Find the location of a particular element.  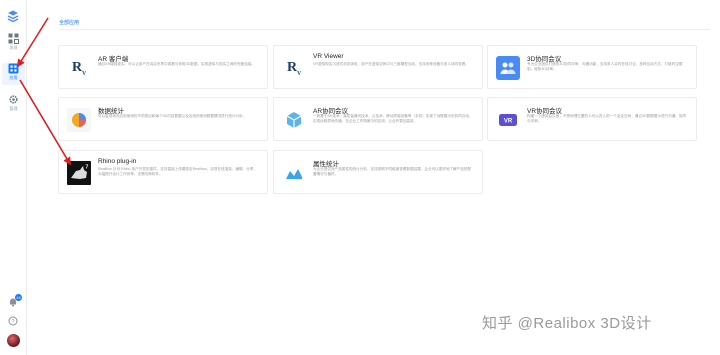

annotation-arrows is located at coordinates (44, 91).